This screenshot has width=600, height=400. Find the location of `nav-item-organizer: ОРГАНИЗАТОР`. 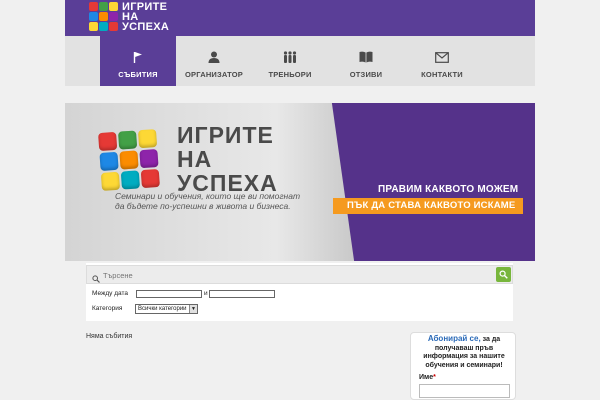

nav-item-organizer: ОРГАНИЗАТОР is located at coordinates (214, 61).